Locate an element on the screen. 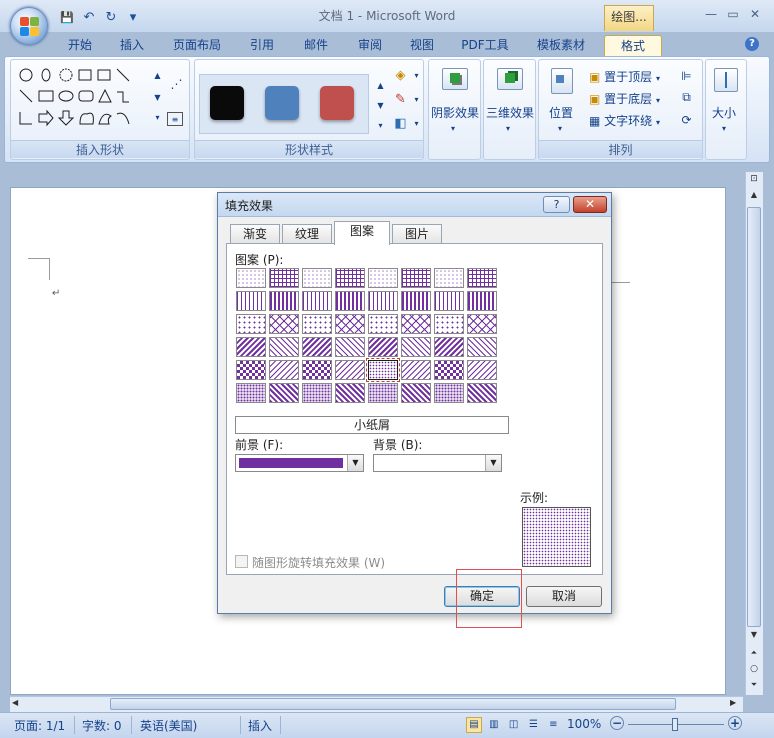  text-wrap-button: ▦ 文字环绕 ▾ is located at coordinates (624, 120).